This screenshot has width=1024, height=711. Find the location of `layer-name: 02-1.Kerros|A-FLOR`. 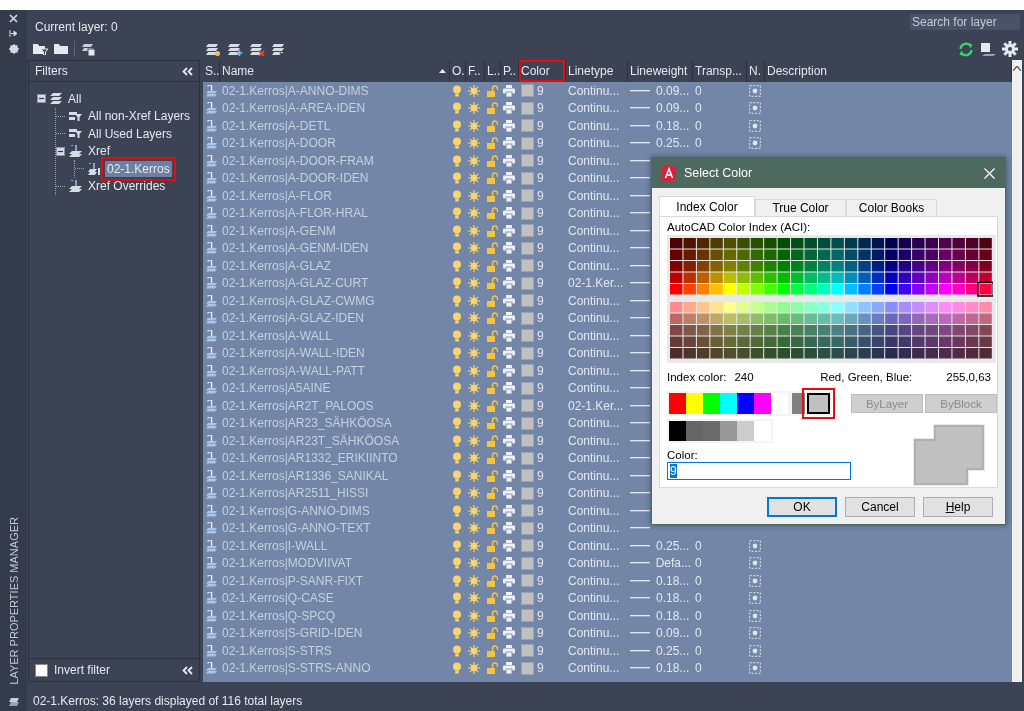

layer-name: 02-1.Kerros|A-FLOR is located at coordinates (335, 196).